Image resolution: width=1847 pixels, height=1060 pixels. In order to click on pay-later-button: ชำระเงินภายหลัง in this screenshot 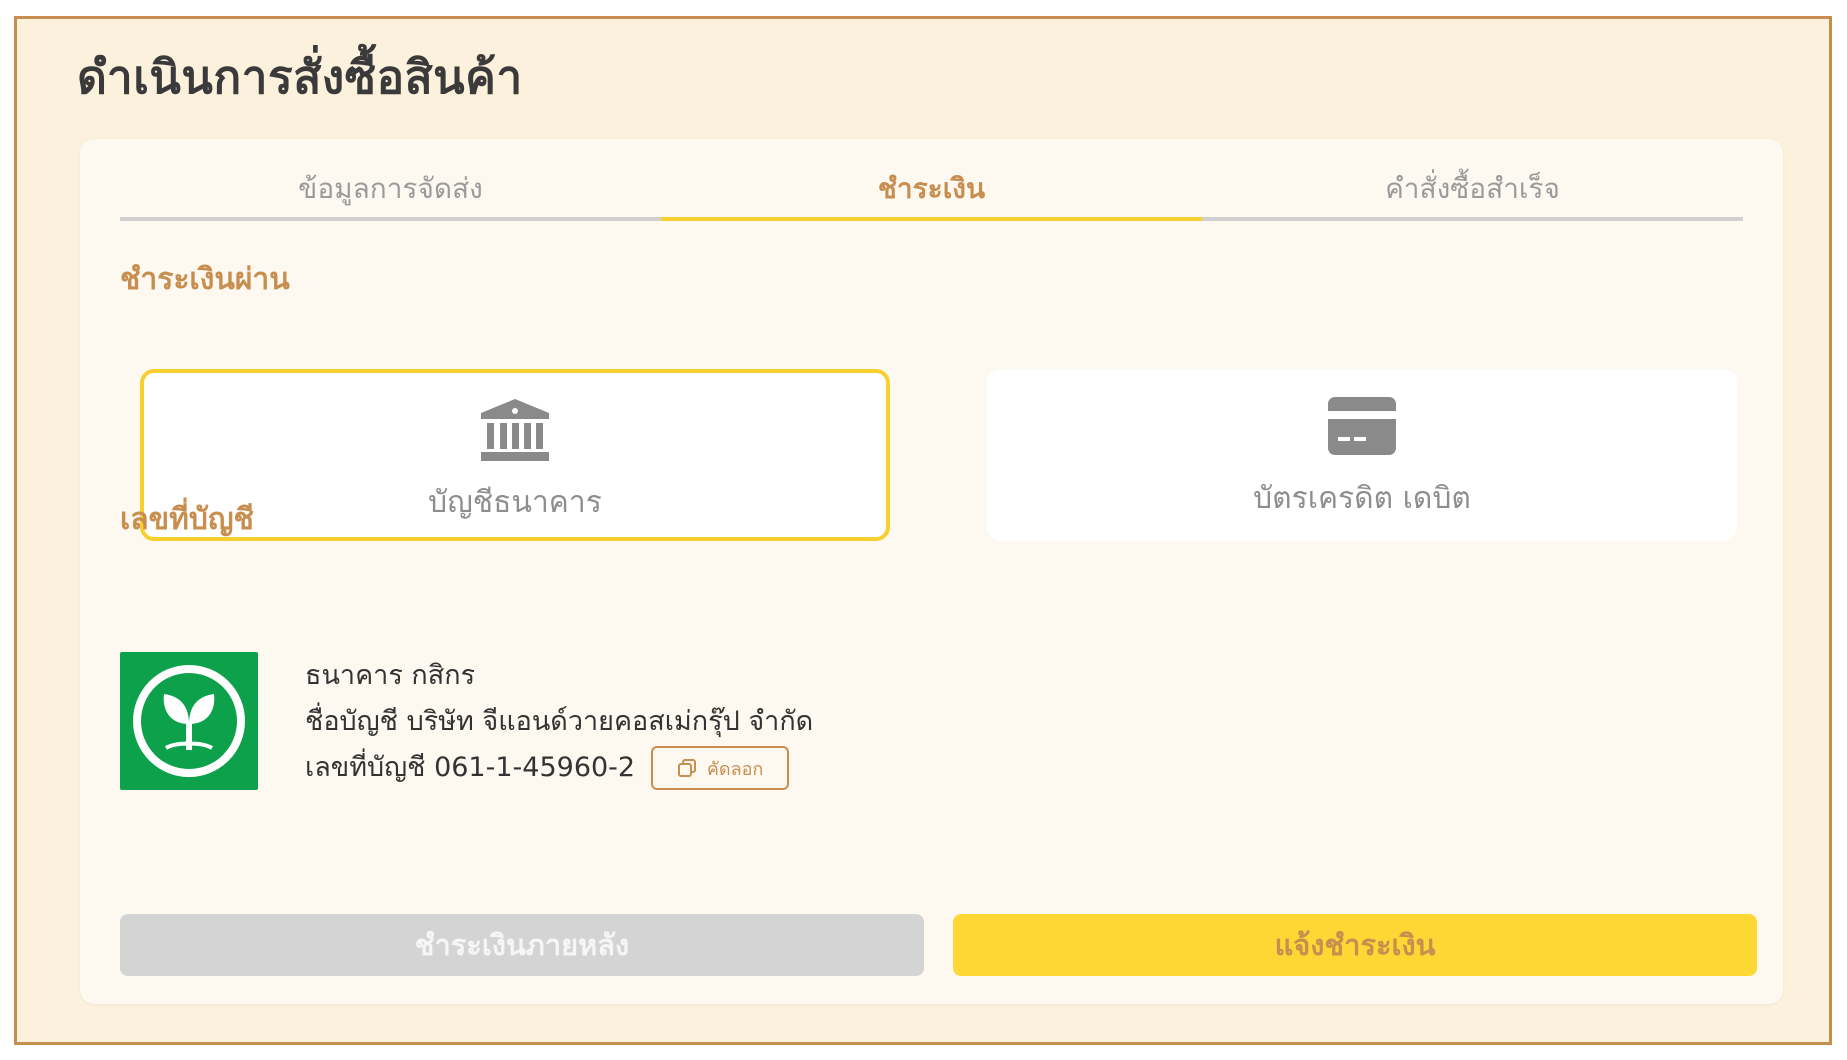, I will do `click(522, 945)`.